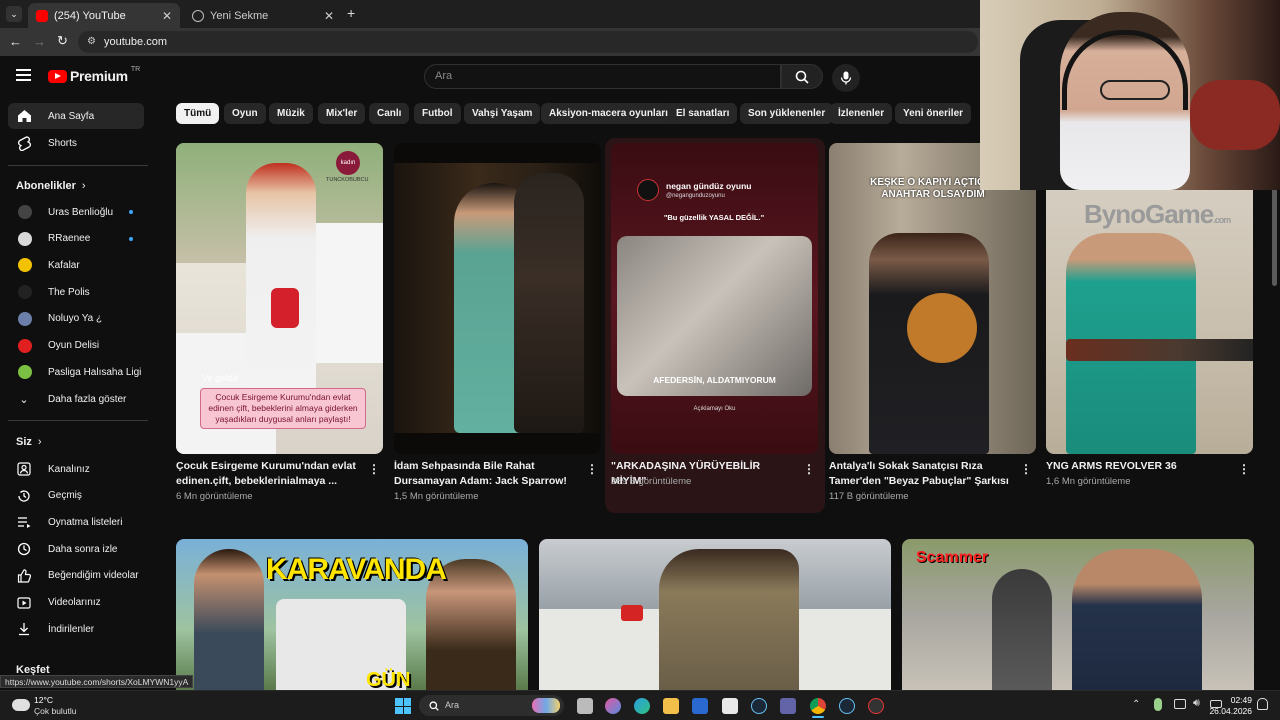  What do you see at coordinates (602, 76) in the screenshot?
I see `search-input: Ara` at bounding box center [602, 76].